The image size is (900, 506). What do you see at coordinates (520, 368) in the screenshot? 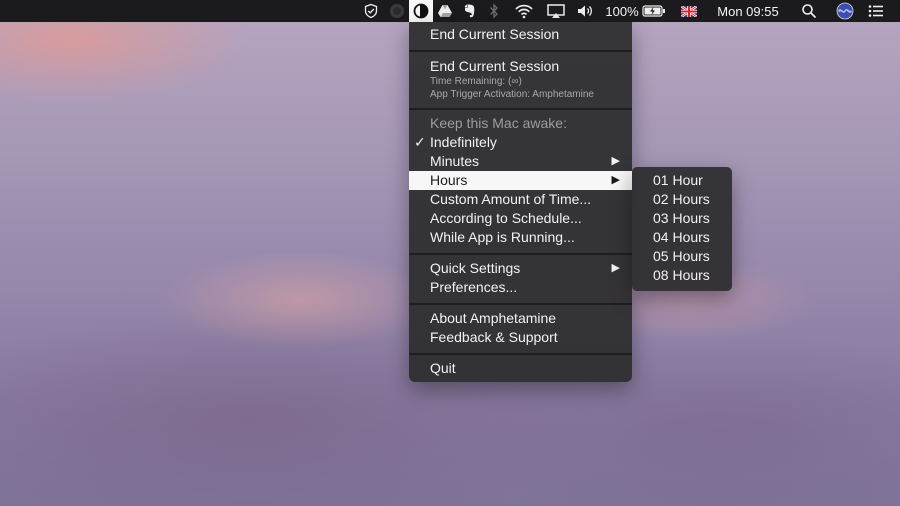
I see `menu-item-quit: Quit` at bounding box center [520, 368].